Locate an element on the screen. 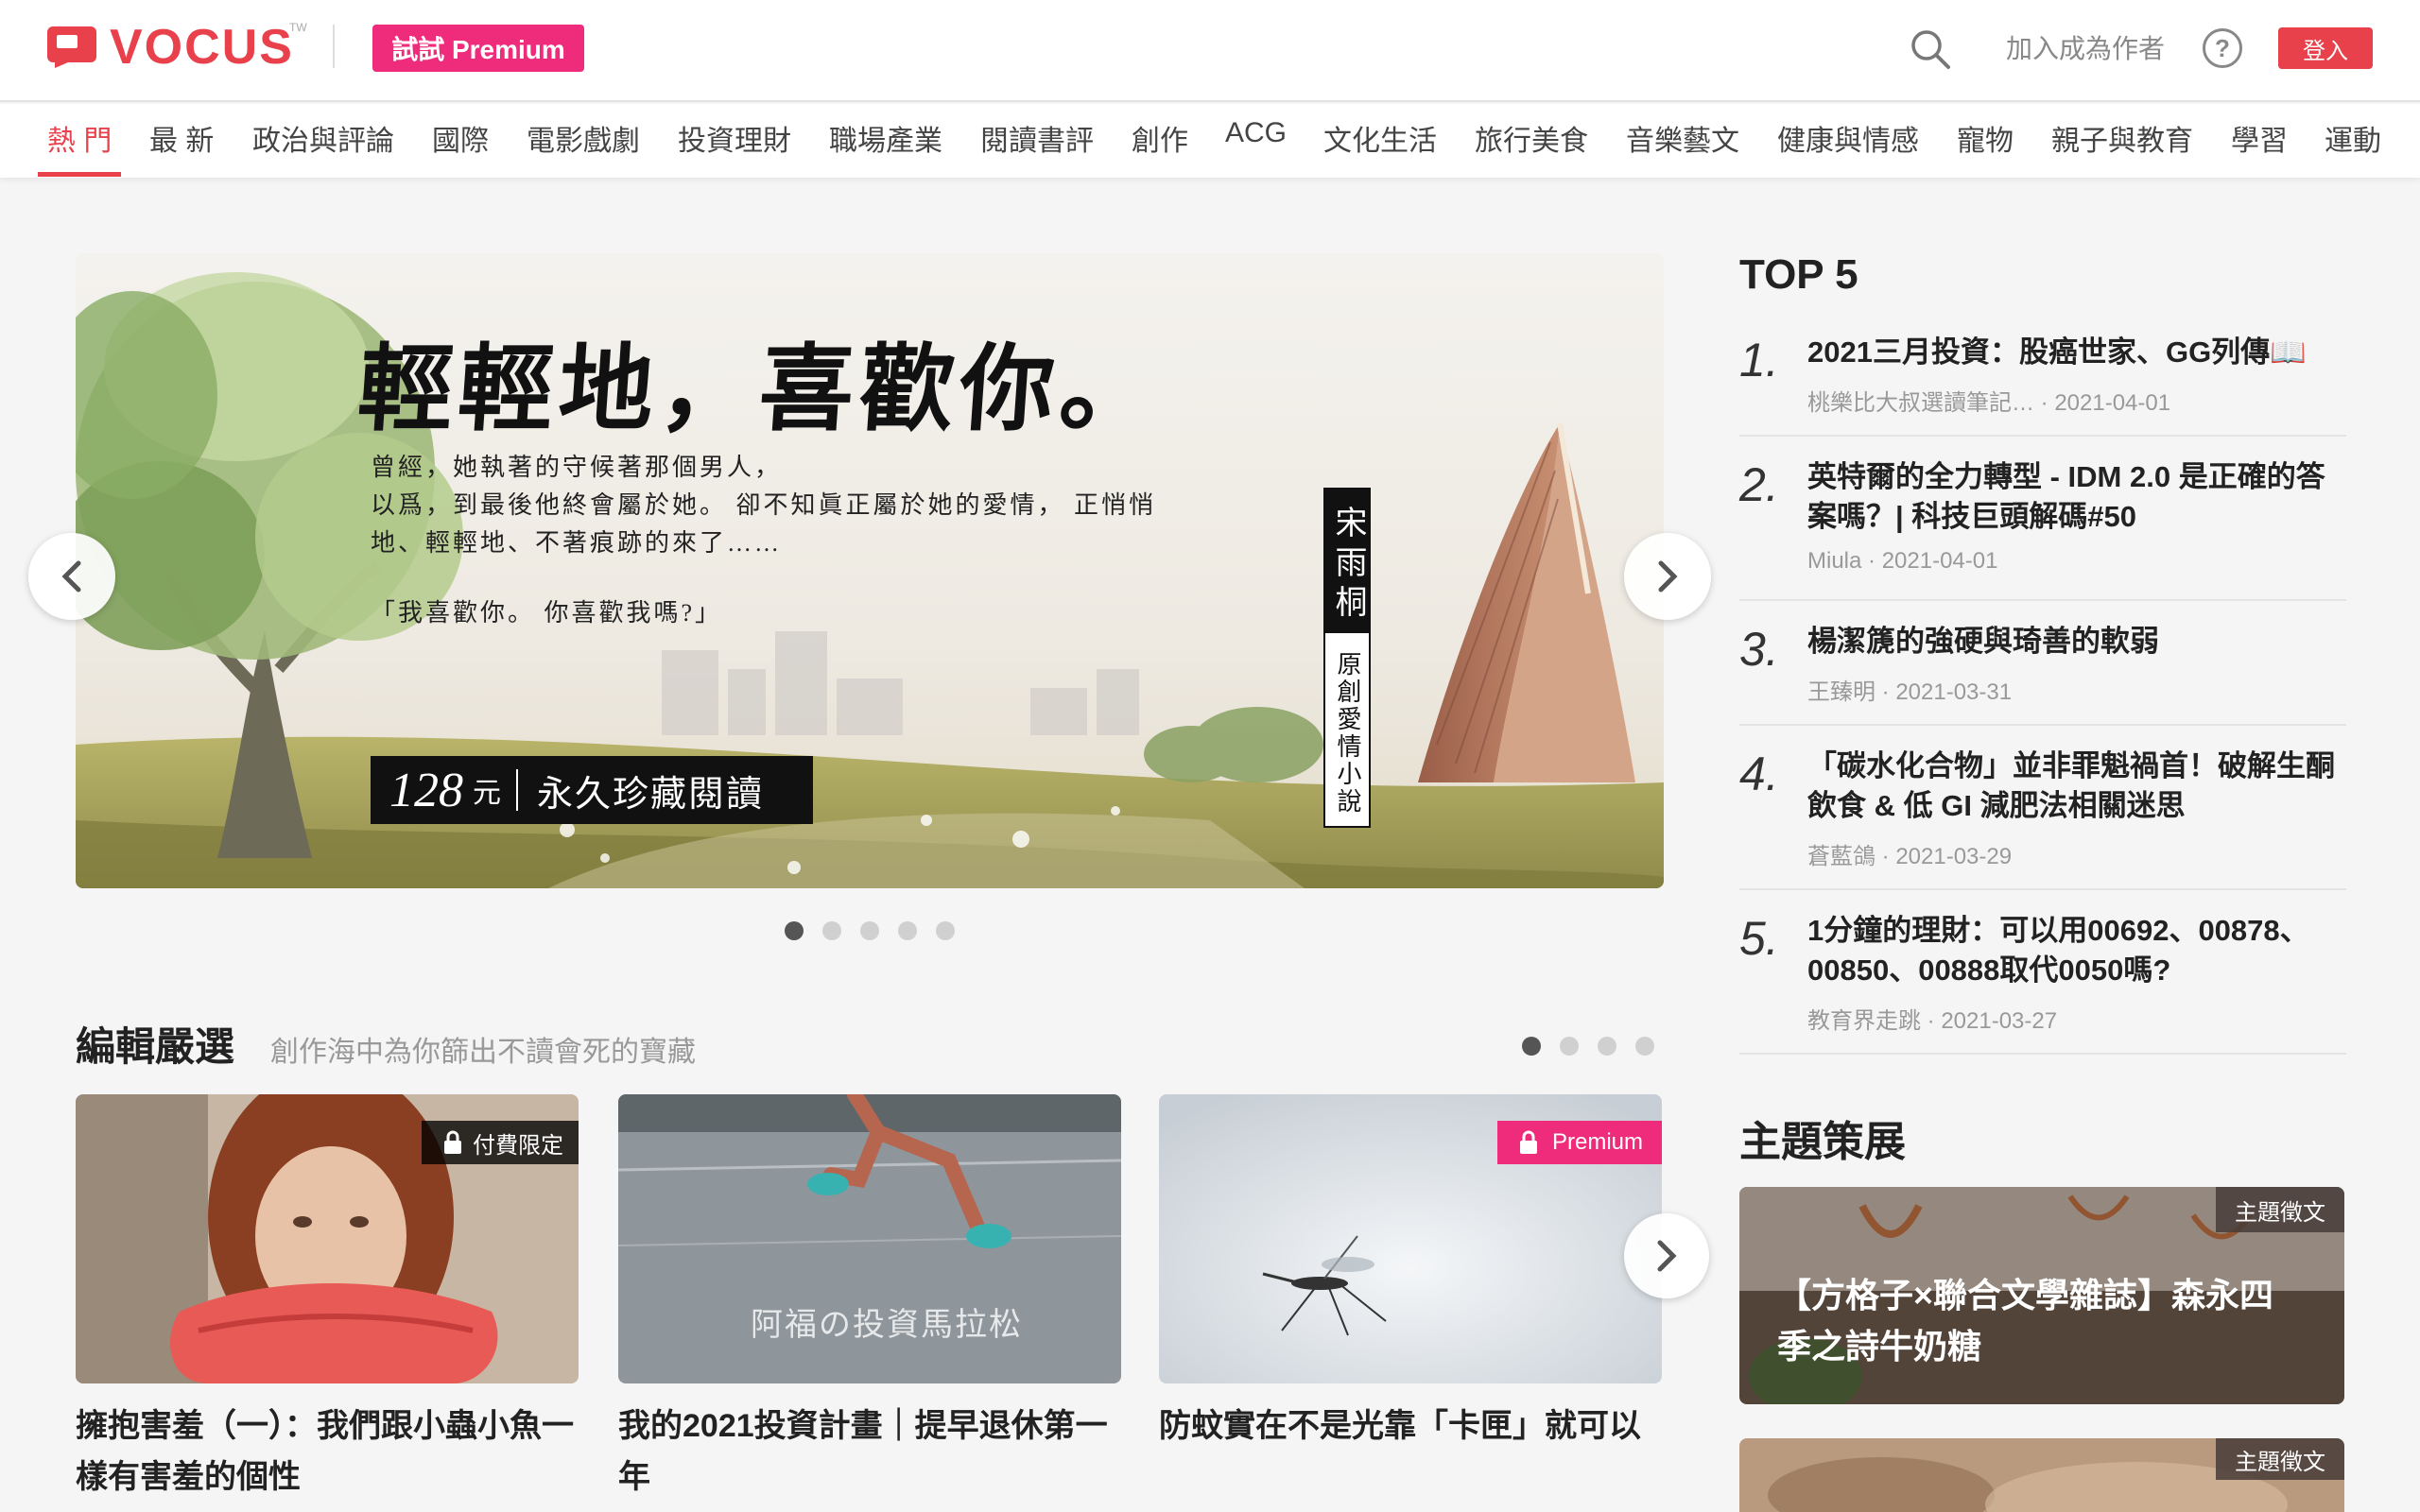 Image resolution: width=2420 pixels, height=1512 pixels. theme-badge: 主題徵文 is located at coordinates (2280, 1459).